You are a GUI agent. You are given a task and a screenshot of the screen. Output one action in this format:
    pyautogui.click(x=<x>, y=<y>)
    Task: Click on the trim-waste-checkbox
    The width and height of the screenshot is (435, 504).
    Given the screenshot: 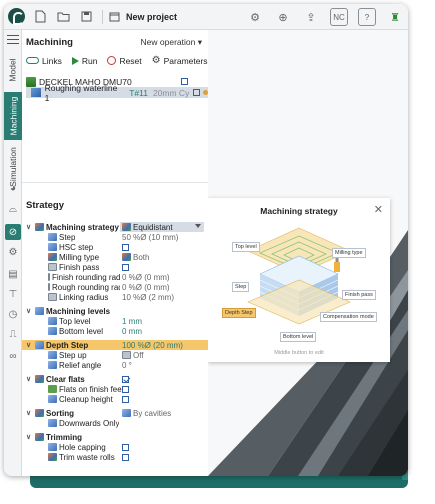 What is the action you would take?
    pyautogui.click(x=125, y=457)
    